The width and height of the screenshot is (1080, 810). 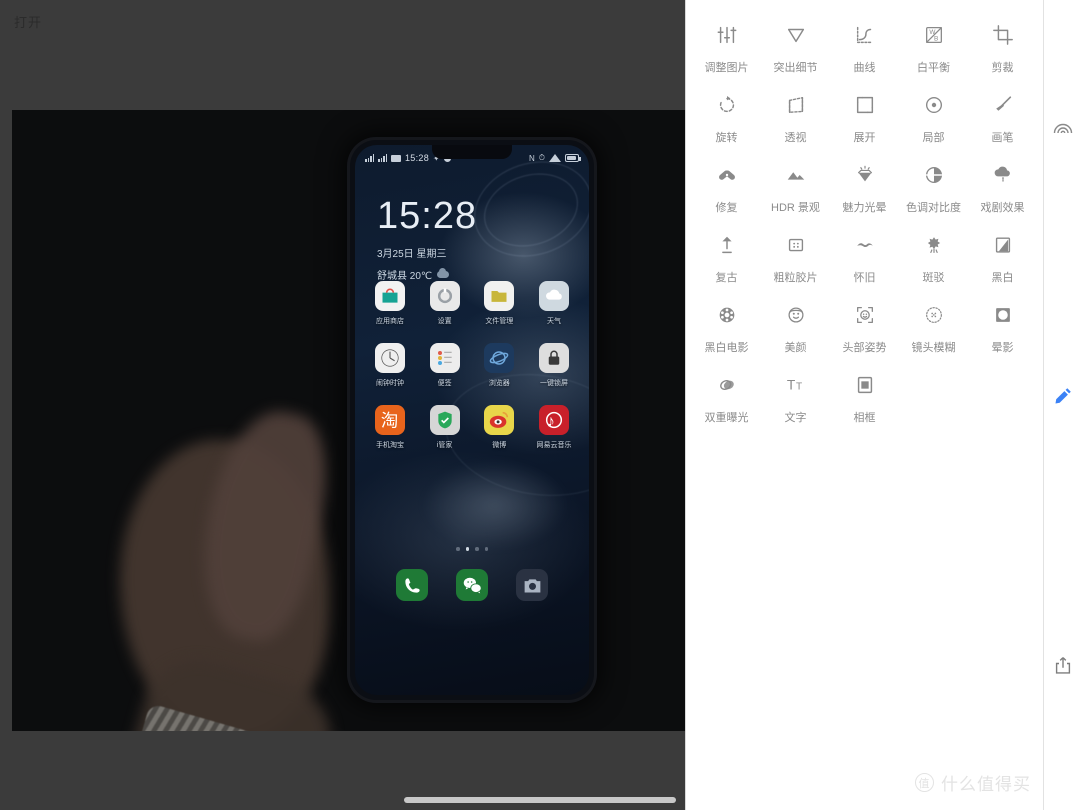 I want to click on home-screen-dock, so click(x=472, y=585).